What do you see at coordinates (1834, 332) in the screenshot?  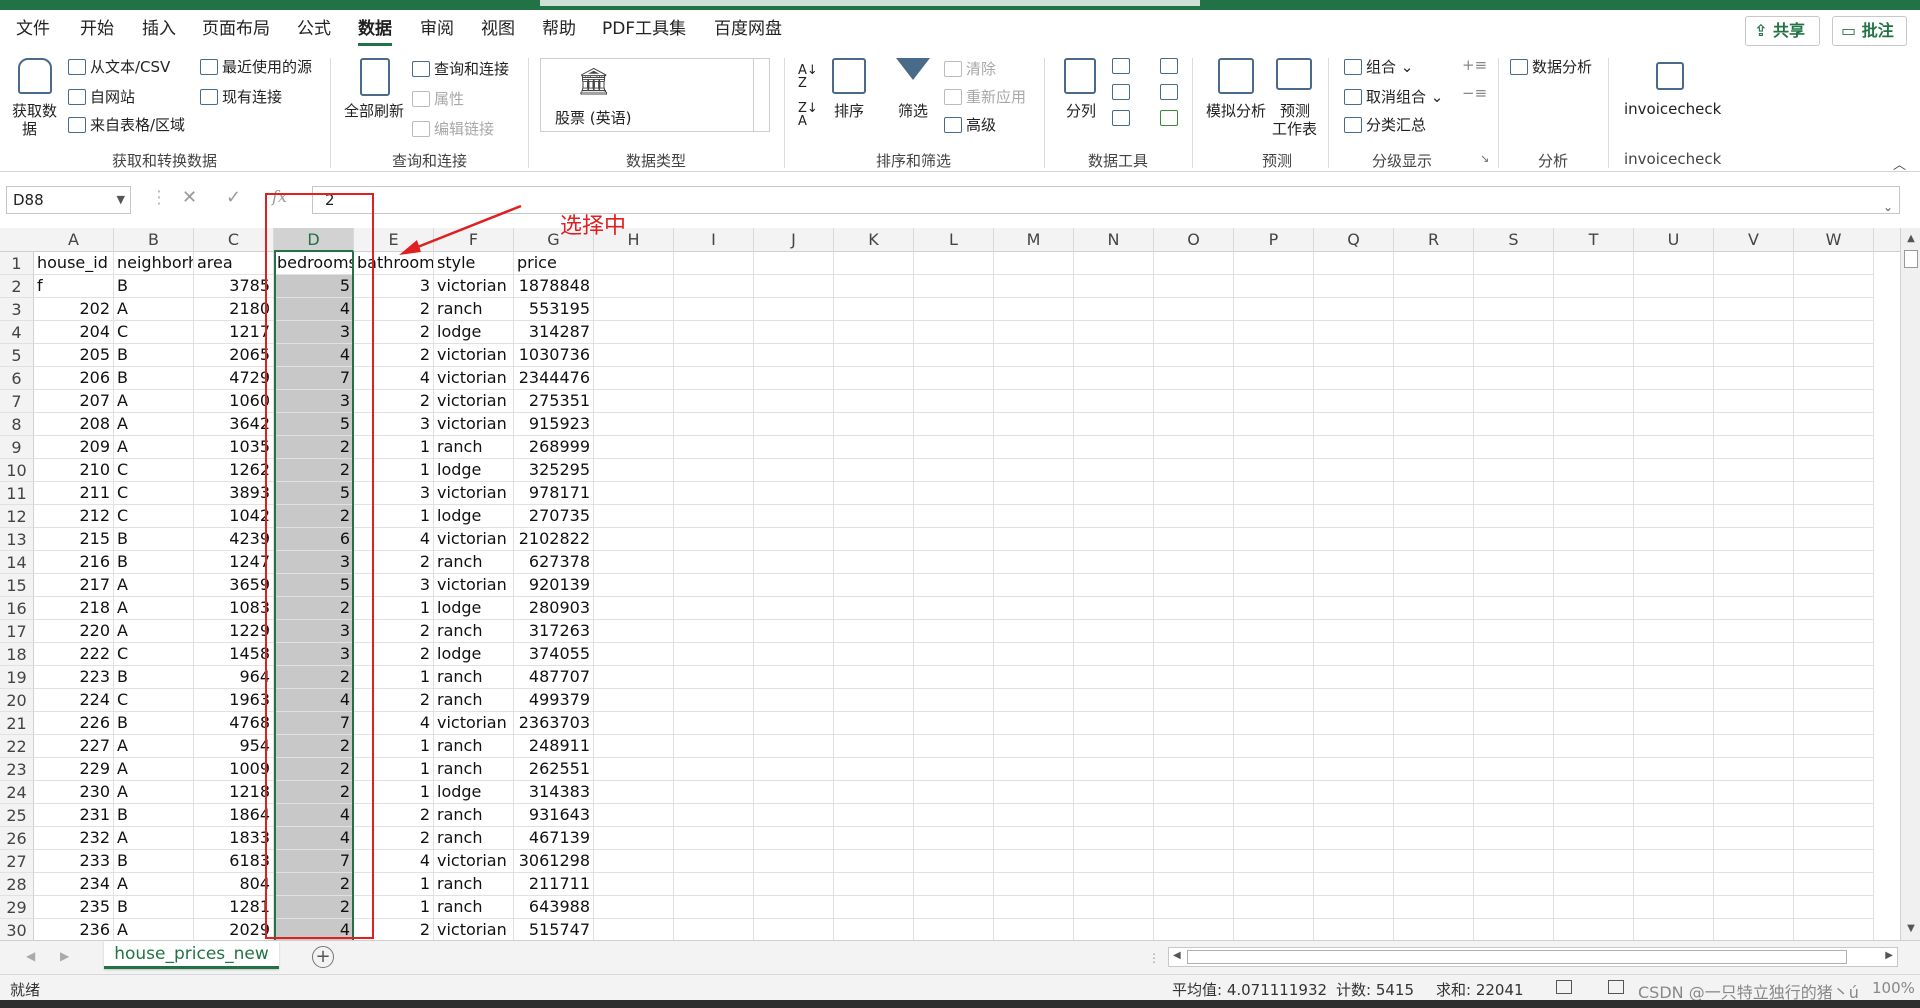 I see `cell-w4` at bounding box center [1834, 332].